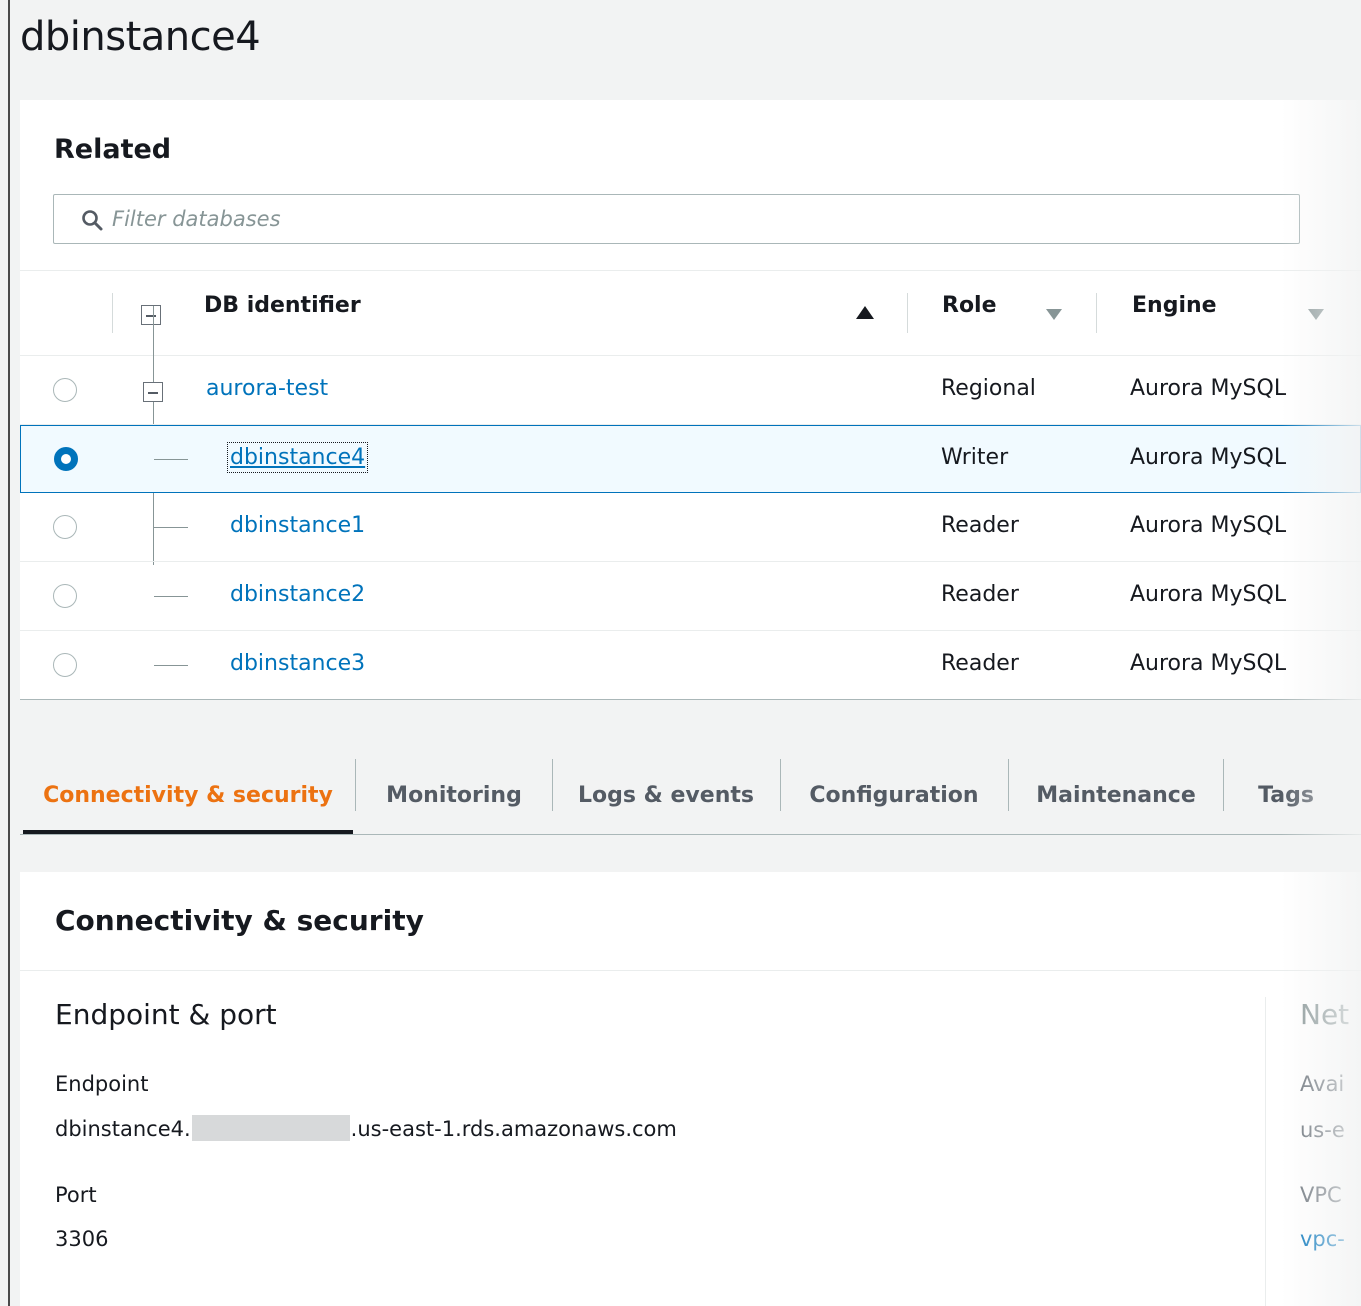 The image size is (1361, 1306). What do you see at coordinates (267, 388) in the screenshot?
I see `db-identifier-link: aurora-test` at bounding box center [267, 388].